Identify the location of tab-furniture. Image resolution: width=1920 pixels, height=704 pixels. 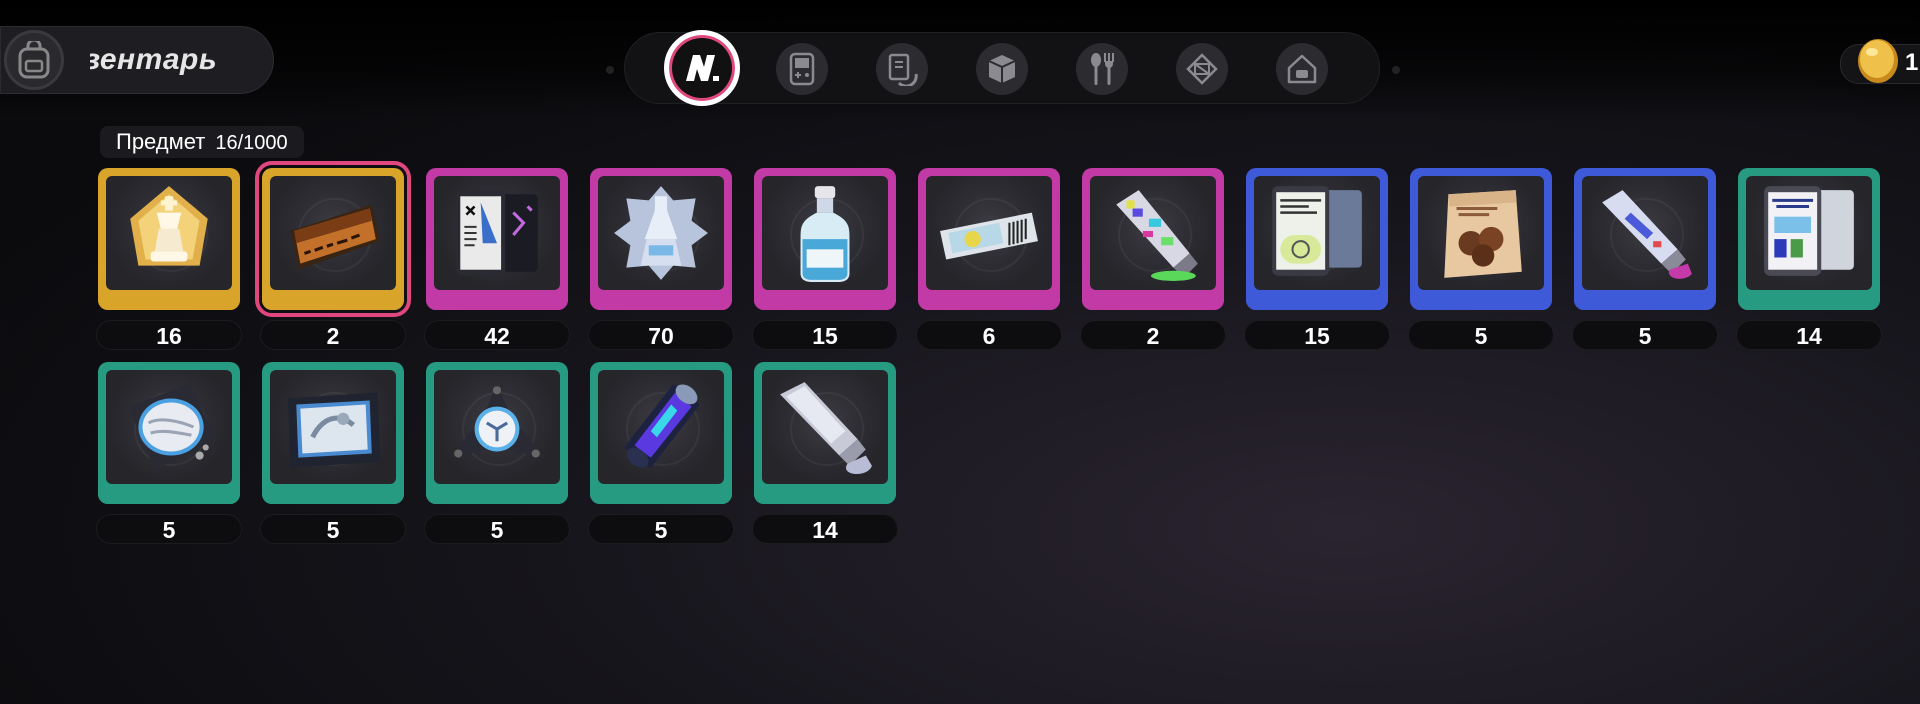
(1302, 69).